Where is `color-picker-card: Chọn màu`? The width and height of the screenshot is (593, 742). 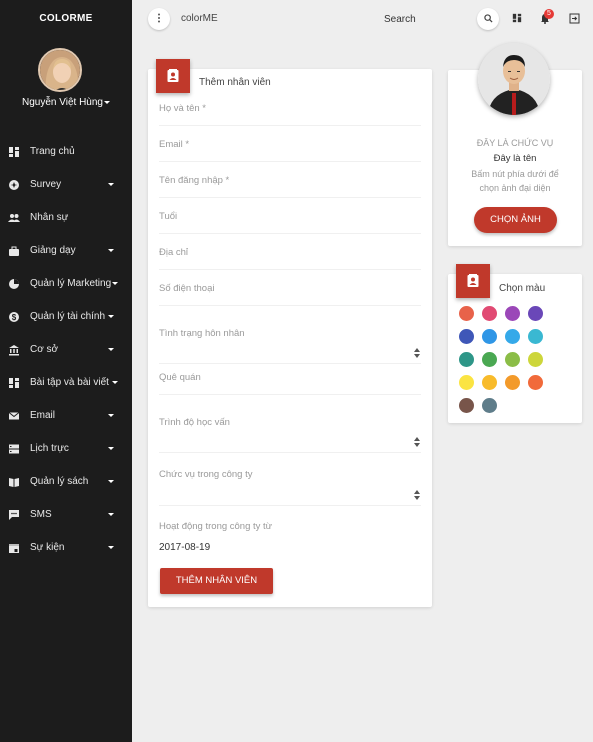
color-picker-card: Chọn màu is located at coordinates (515, 343).